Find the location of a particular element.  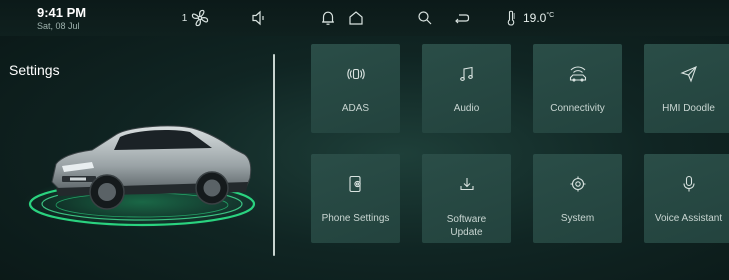

tile-hmi-doodle: HMI Doodle is located at coordinates (686, 88).